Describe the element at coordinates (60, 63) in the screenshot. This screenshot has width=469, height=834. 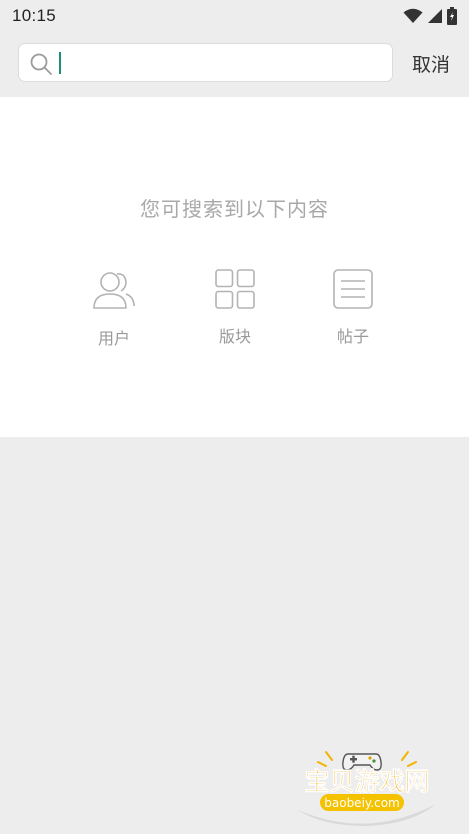
I see `text-caret` at that location.